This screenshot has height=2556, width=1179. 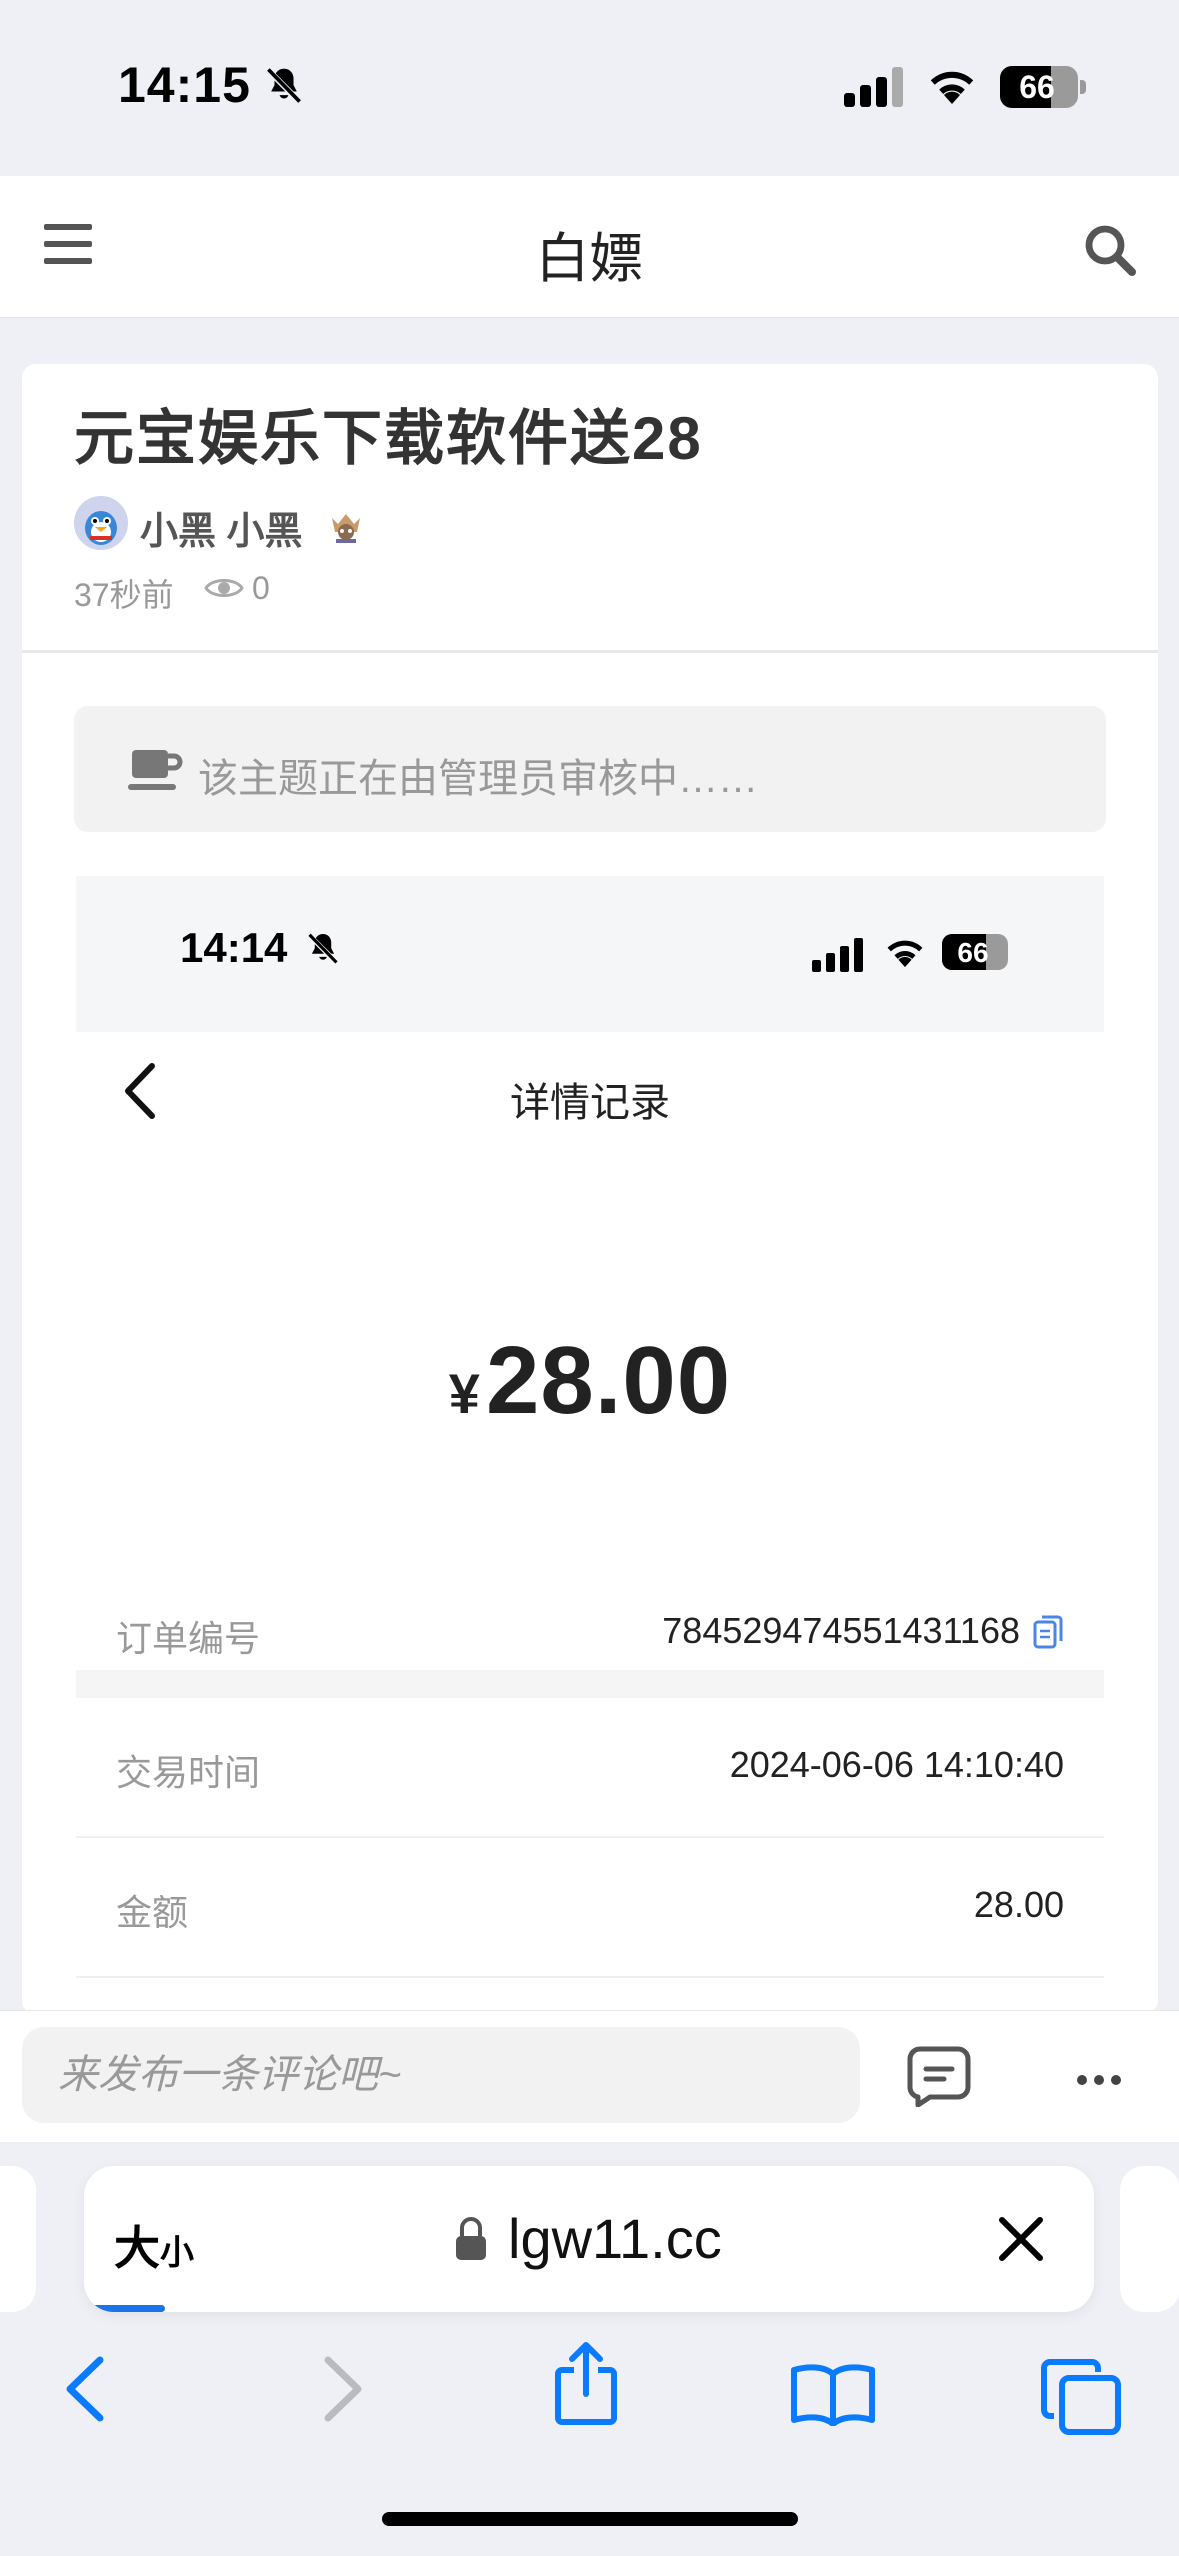 I want to click on next-tab-preview, so click(x=1149, y=2239).